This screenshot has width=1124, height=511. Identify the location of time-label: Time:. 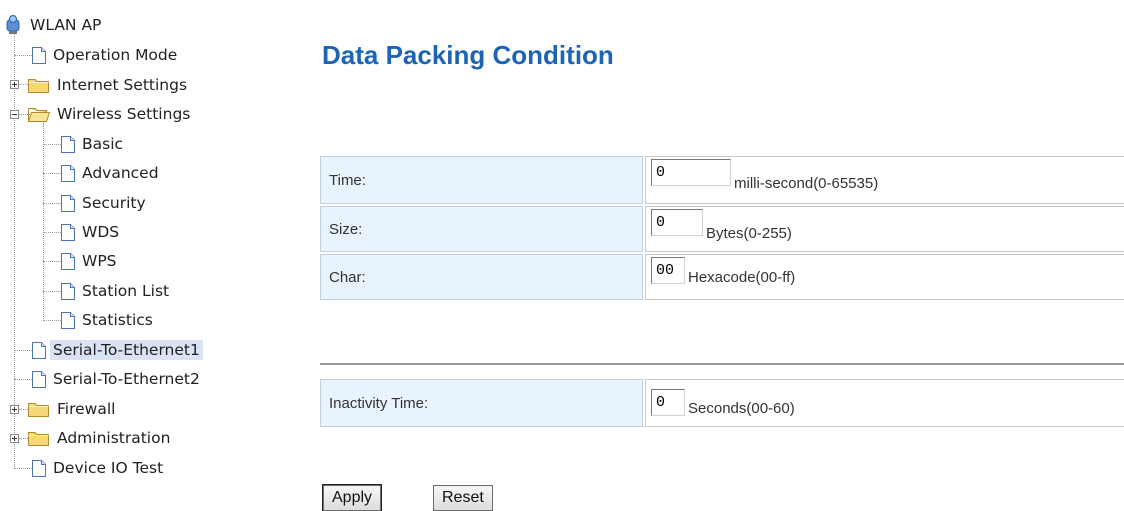
(481, 180).